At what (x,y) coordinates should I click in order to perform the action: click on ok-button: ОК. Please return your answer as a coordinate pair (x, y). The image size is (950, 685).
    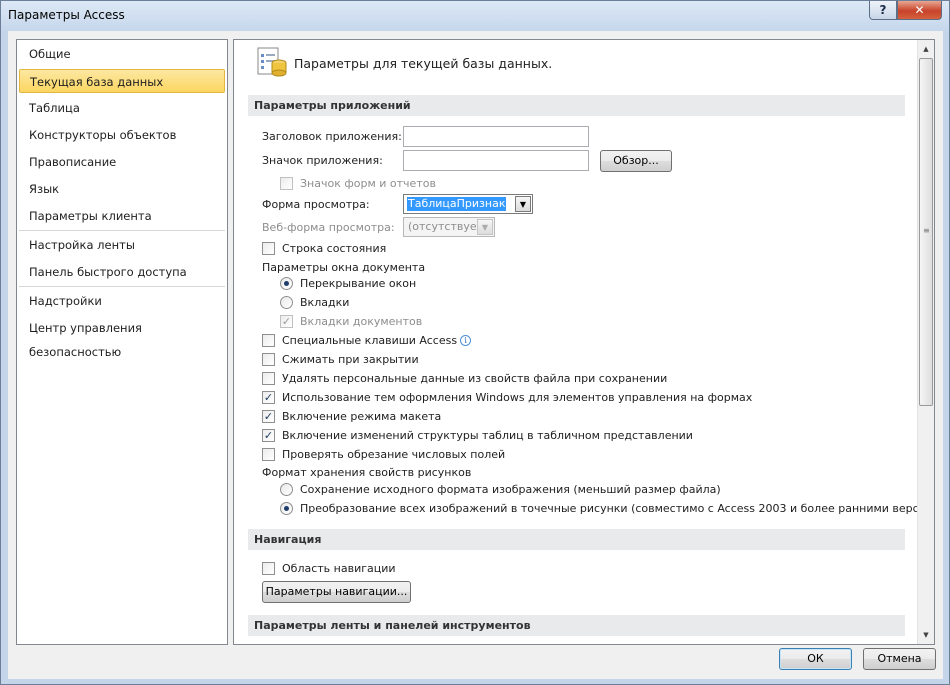
    Looking at the image, I should click on (815, 659).